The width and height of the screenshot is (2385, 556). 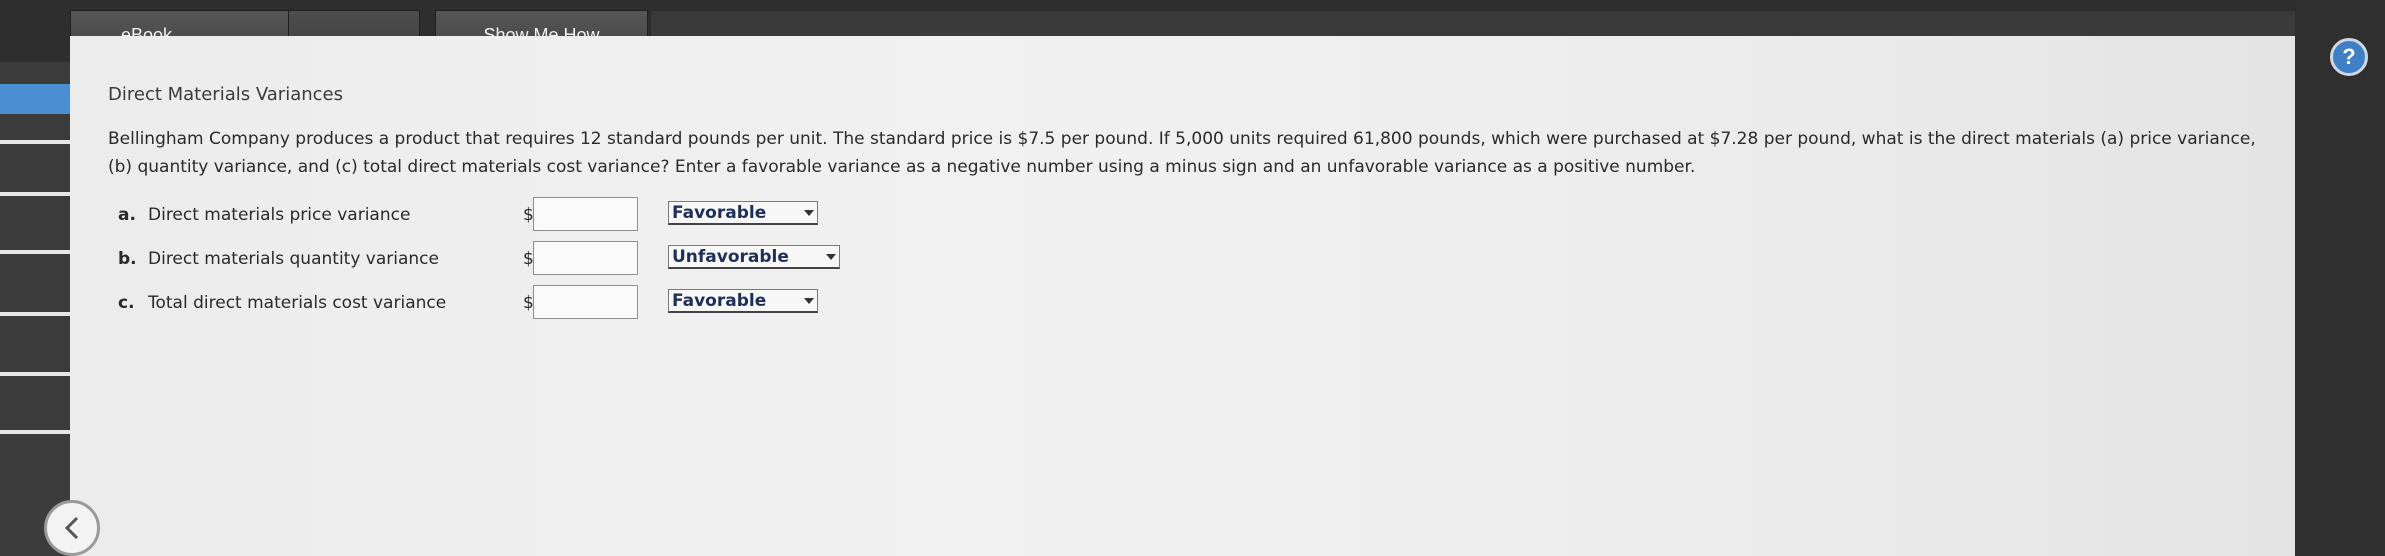 I want to click on chevron-left-icon, so click(x=71, y=528).